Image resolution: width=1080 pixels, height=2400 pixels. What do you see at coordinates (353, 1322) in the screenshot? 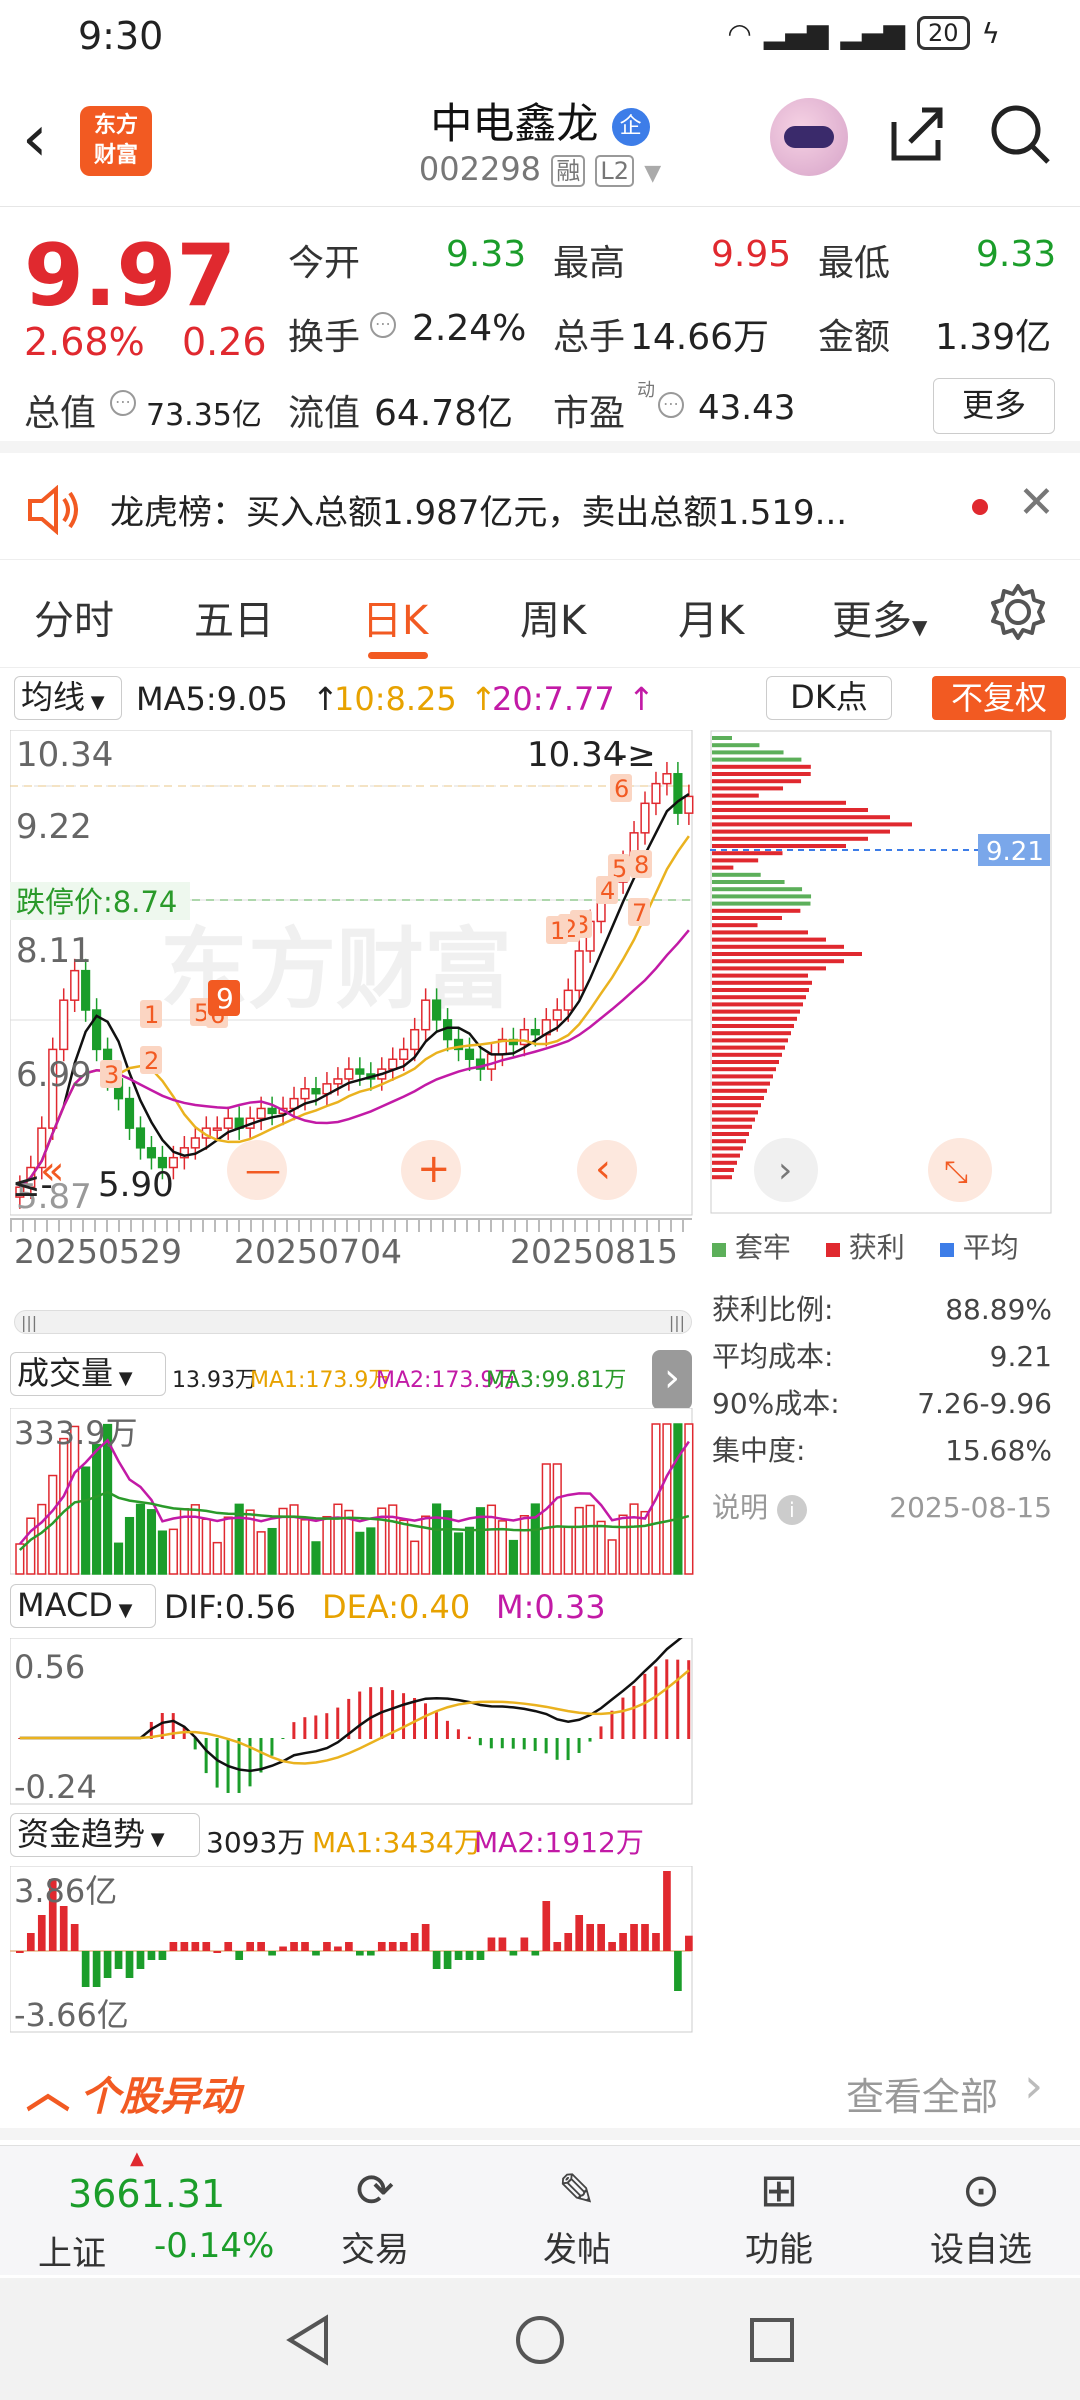
I see `range-scrollbar: ||| |||` at bounding box center [353, 1322].